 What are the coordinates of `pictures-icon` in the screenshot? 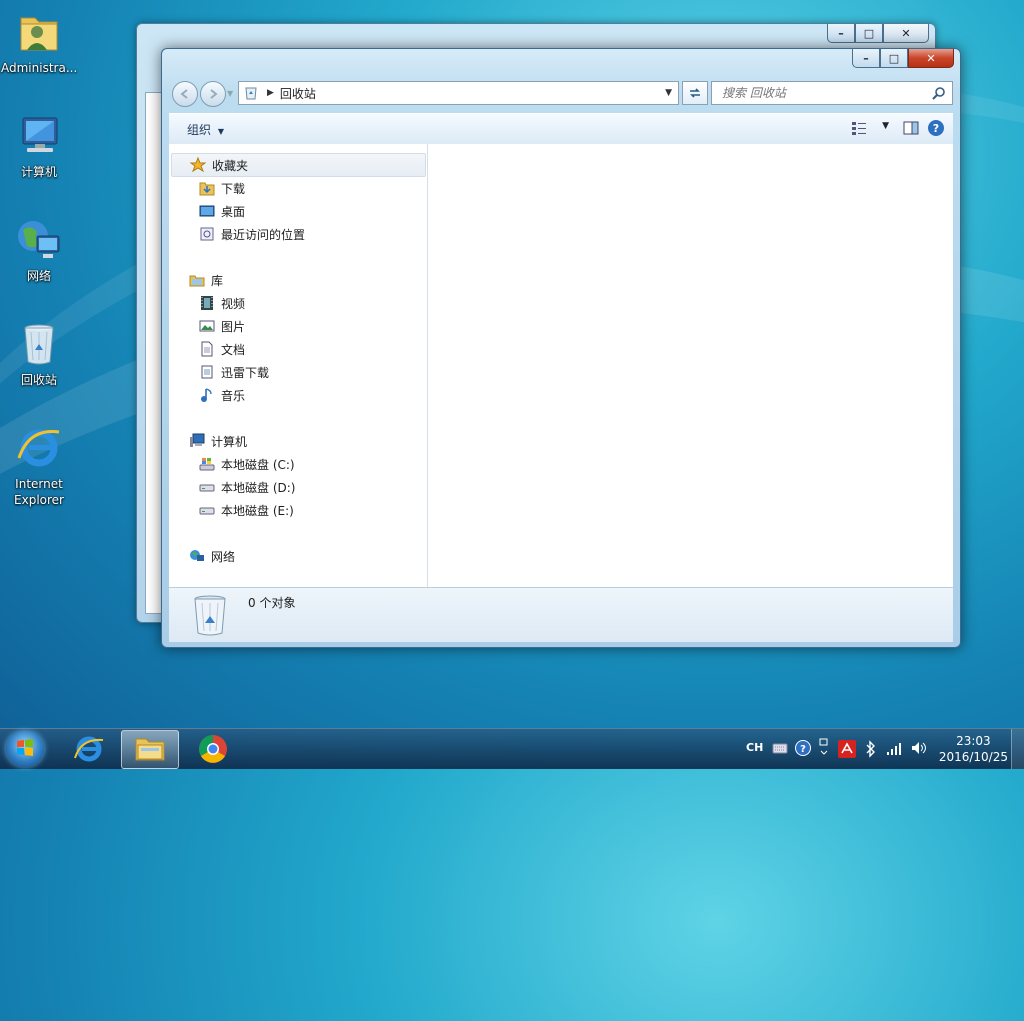 It's located at (207, 326).